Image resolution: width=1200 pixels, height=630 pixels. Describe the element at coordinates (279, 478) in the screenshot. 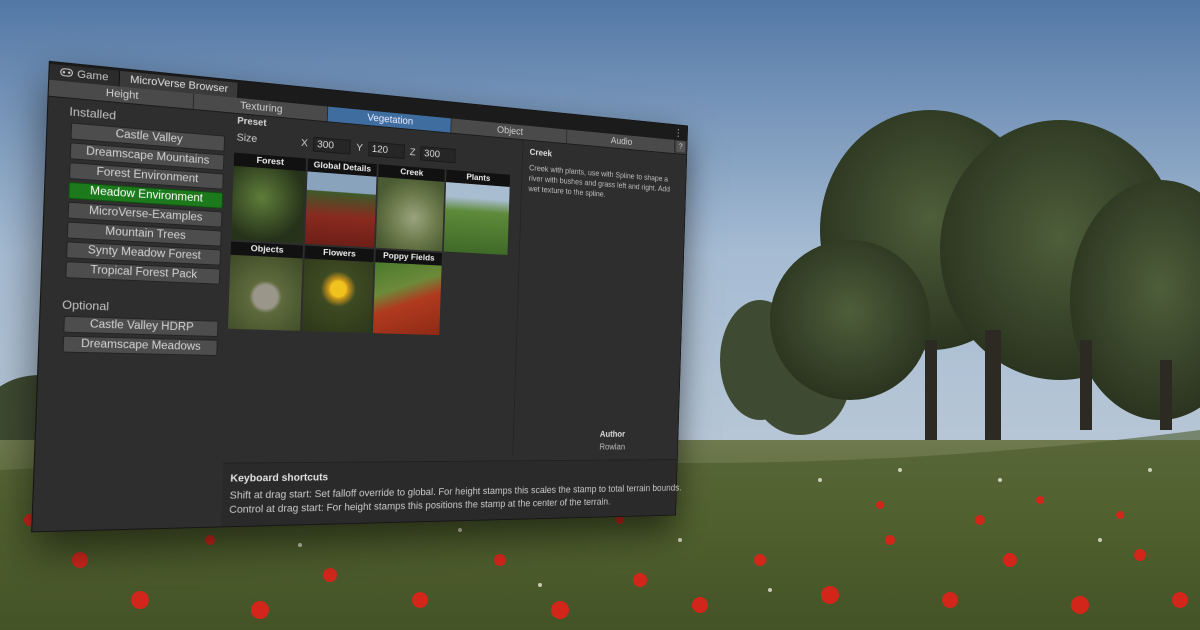

I see `shortcuts-title: Keyboard shortcuts` at that location.